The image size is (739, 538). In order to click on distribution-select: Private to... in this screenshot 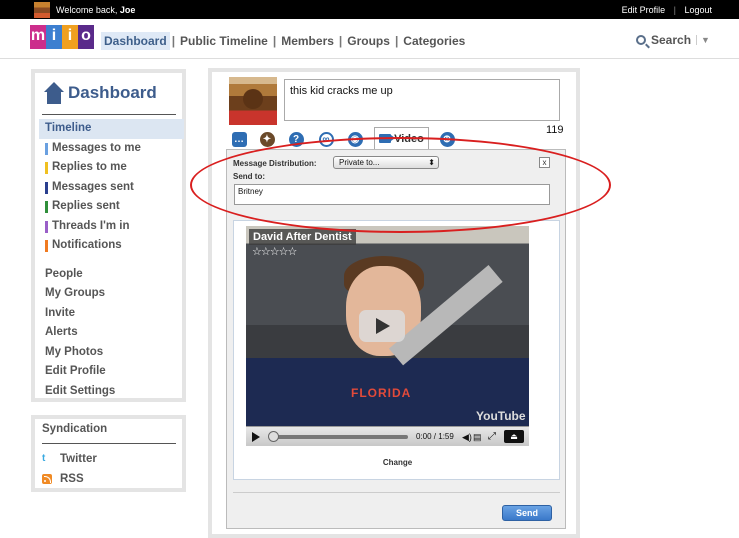, I will do `click(386, 162)`.